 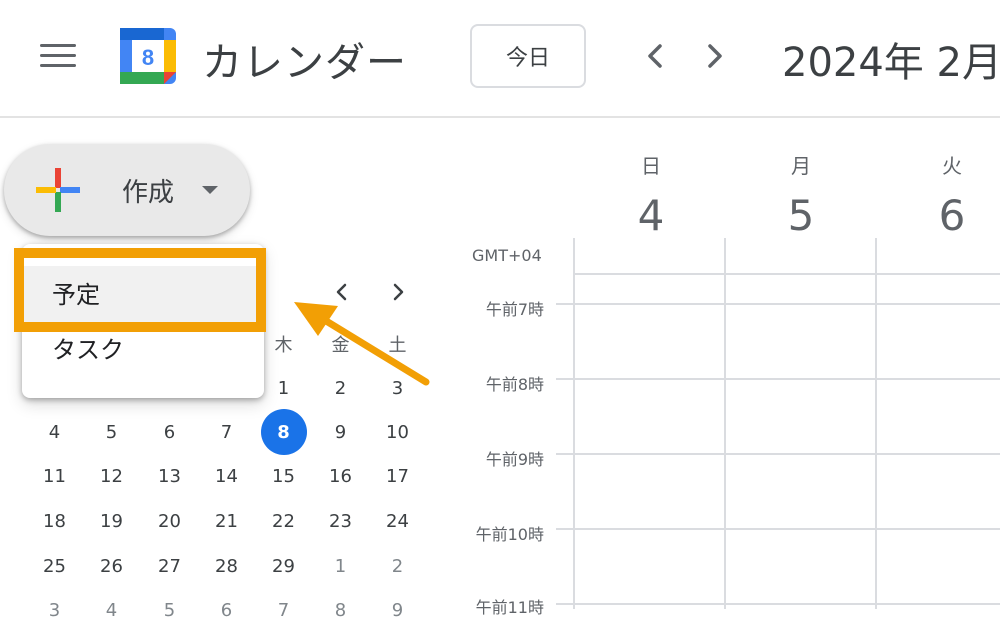 I want to click on day-number: 6, so click(x=938, y=215).